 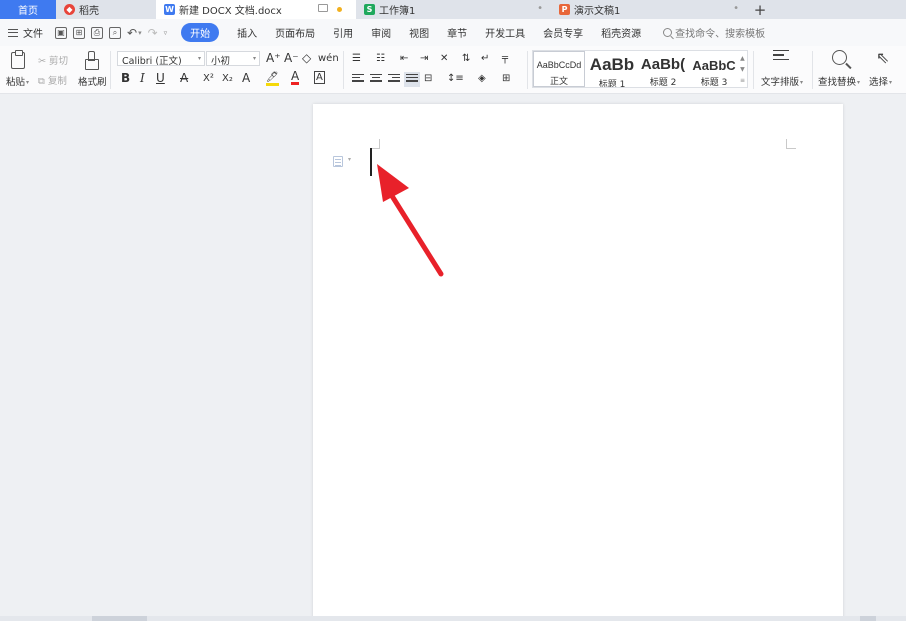 I want to click on style-heading-1: AaBb 标题 1, so click(x=612, y=69).